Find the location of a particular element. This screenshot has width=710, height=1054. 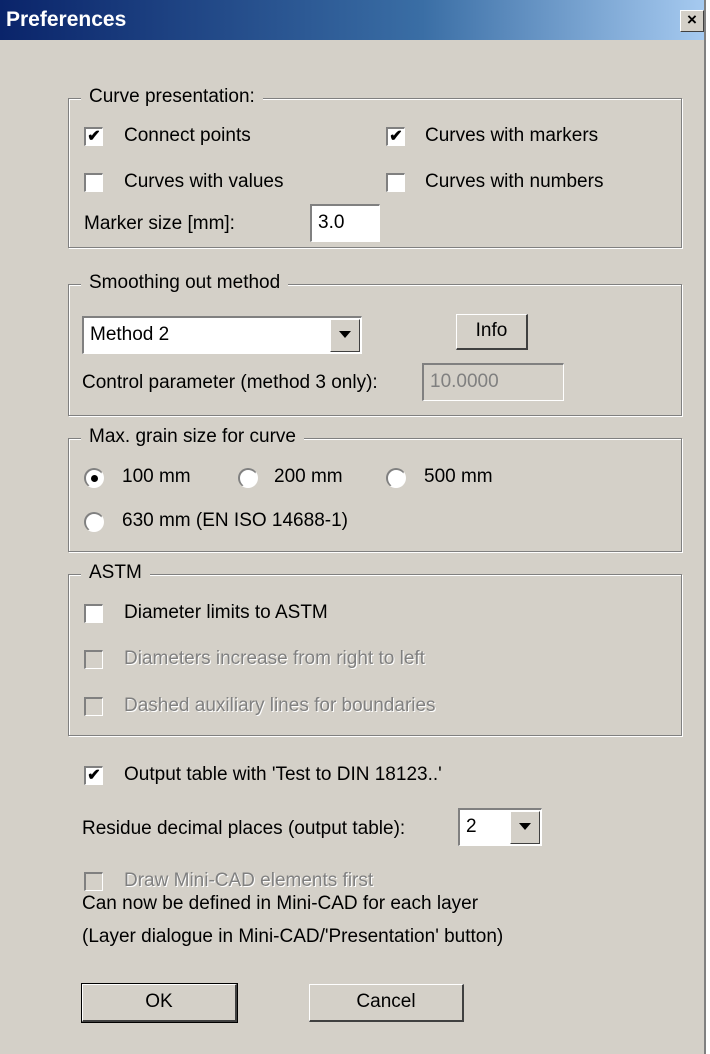

curves-with-markers-label: Curves with markers is located at coordinates (512, 135).